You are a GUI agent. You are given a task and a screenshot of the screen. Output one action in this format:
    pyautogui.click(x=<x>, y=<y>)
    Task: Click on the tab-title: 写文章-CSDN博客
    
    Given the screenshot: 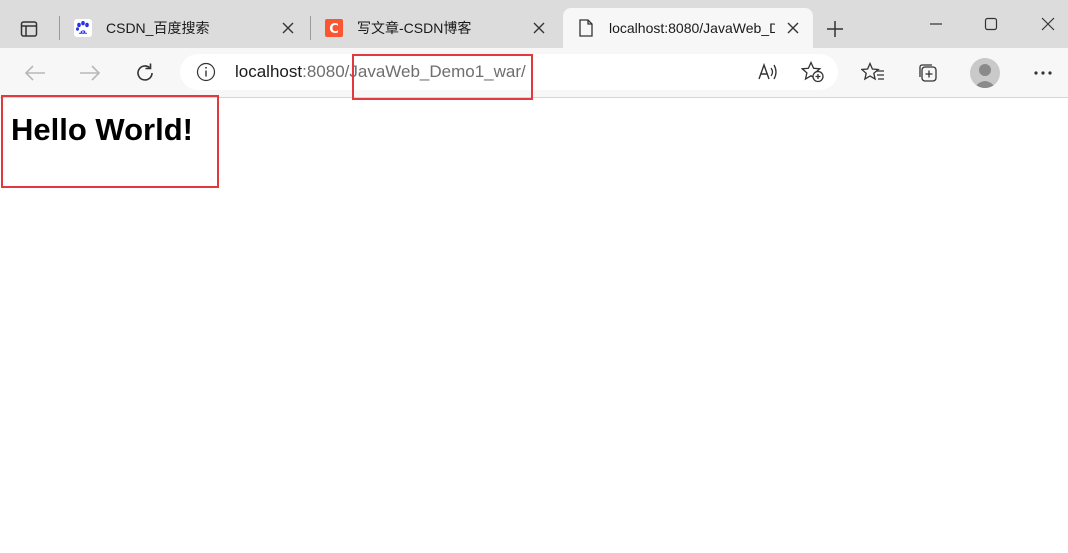 What is the action you would take?
    pyautogui.click(x=414, y=28)
    